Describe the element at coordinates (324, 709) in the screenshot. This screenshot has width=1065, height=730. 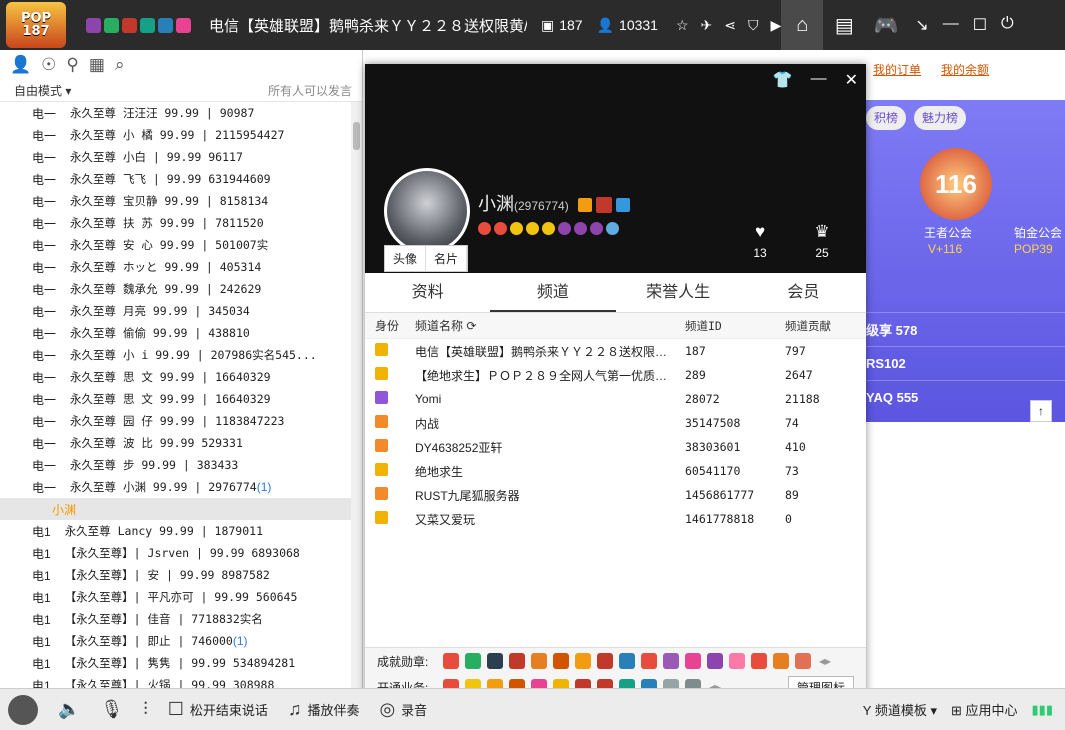
I see `accompany-button: ♫ 播放伴奏` at that location.